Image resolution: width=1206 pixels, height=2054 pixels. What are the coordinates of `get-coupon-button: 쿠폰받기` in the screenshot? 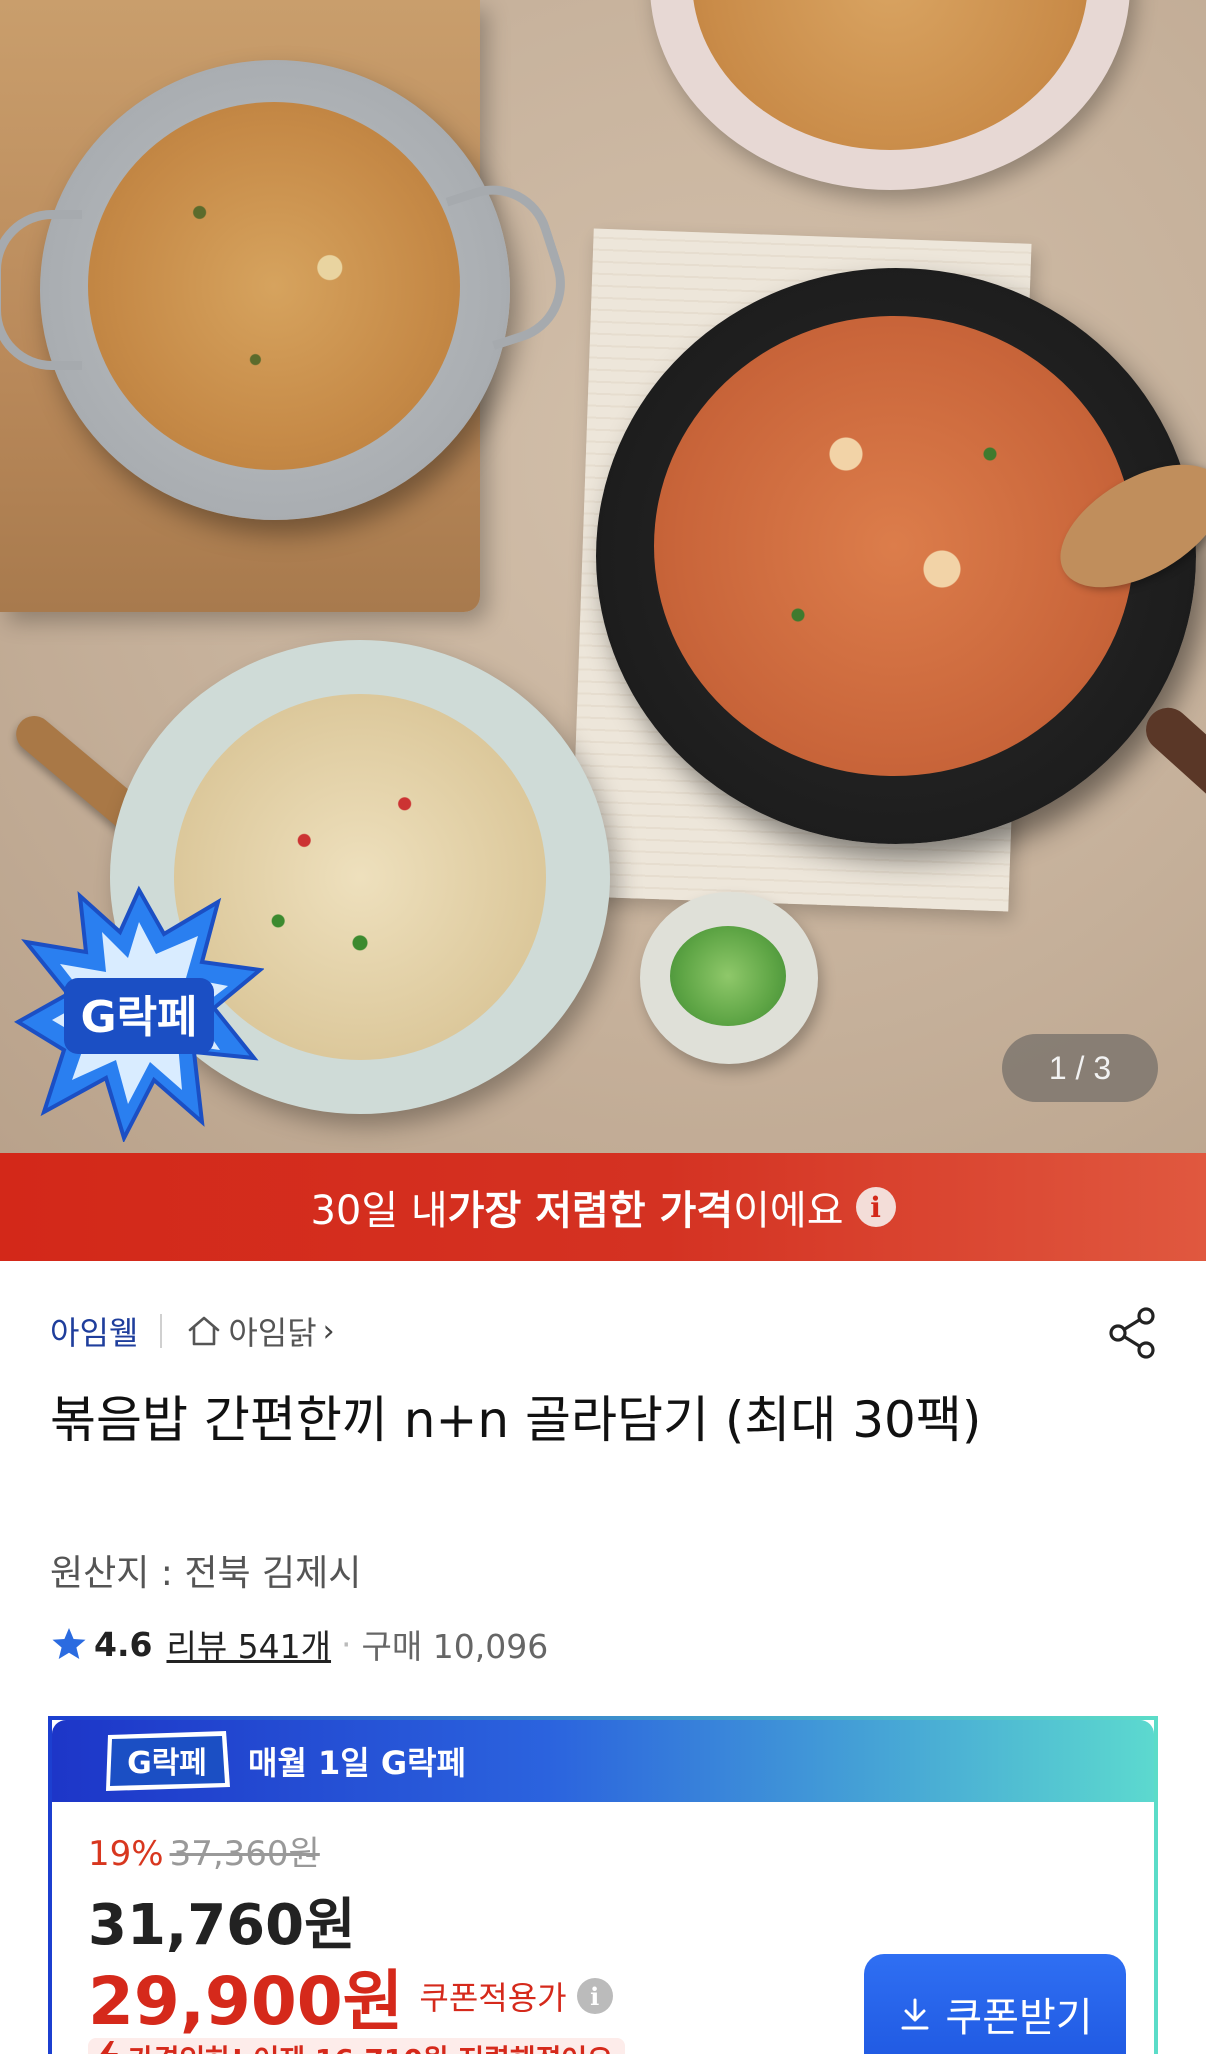 It's located at (995, 2004).